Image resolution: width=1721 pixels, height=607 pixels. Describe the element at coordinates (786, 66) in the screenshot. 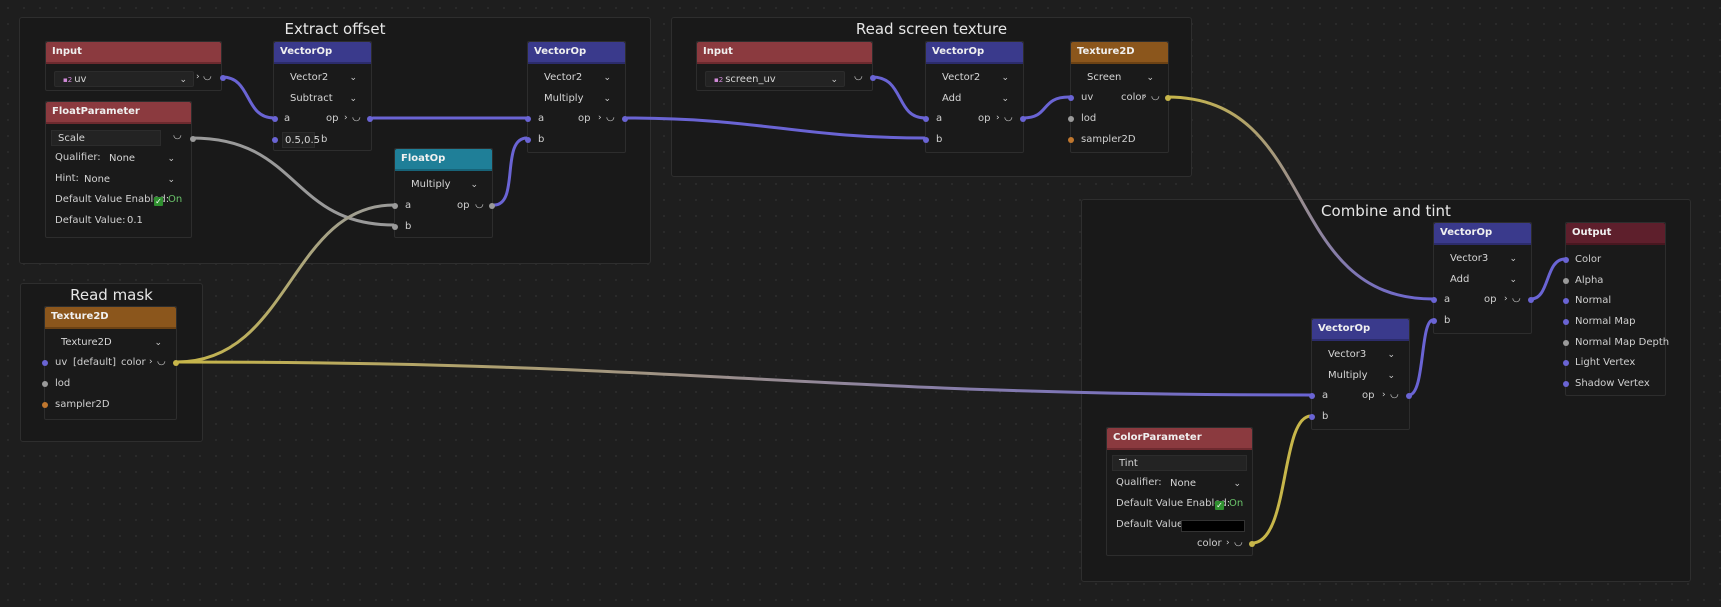

I see `node-input-screen-uv: Input ▪2 screen_uv ⌄ ◡` at that location.